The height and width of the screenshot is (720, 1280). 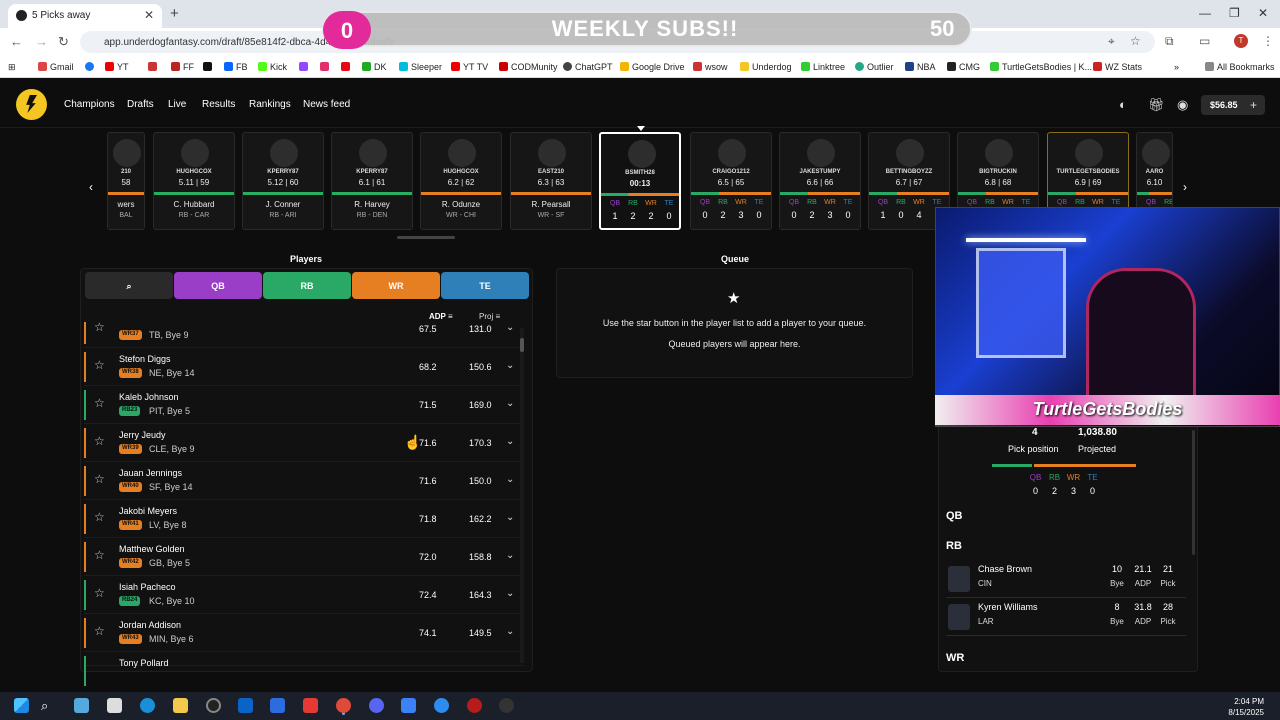 I want to click on bookmark-kick: Kick, so click(x=272, y=67).